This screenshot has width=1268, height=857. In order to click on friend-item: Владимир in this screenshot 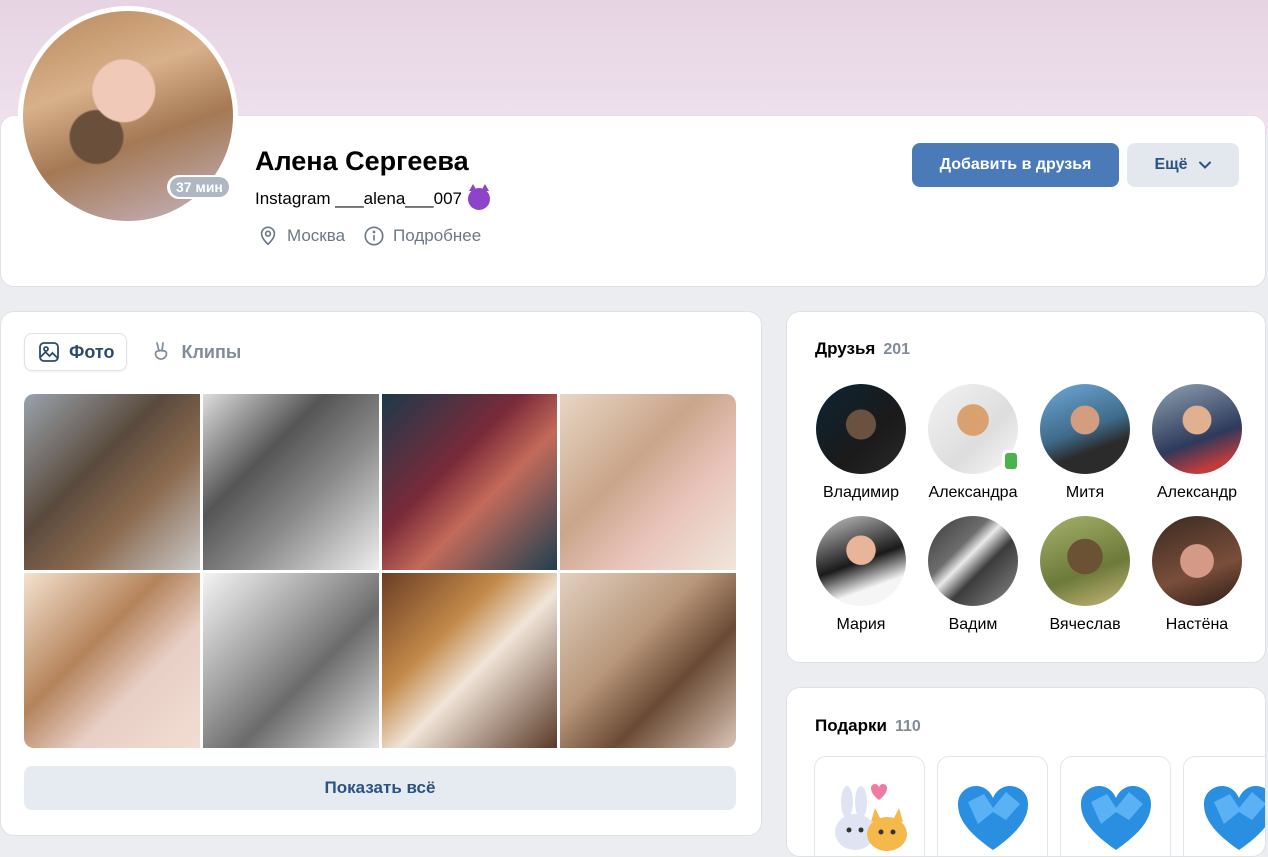, I will do `click(861, 443)`.